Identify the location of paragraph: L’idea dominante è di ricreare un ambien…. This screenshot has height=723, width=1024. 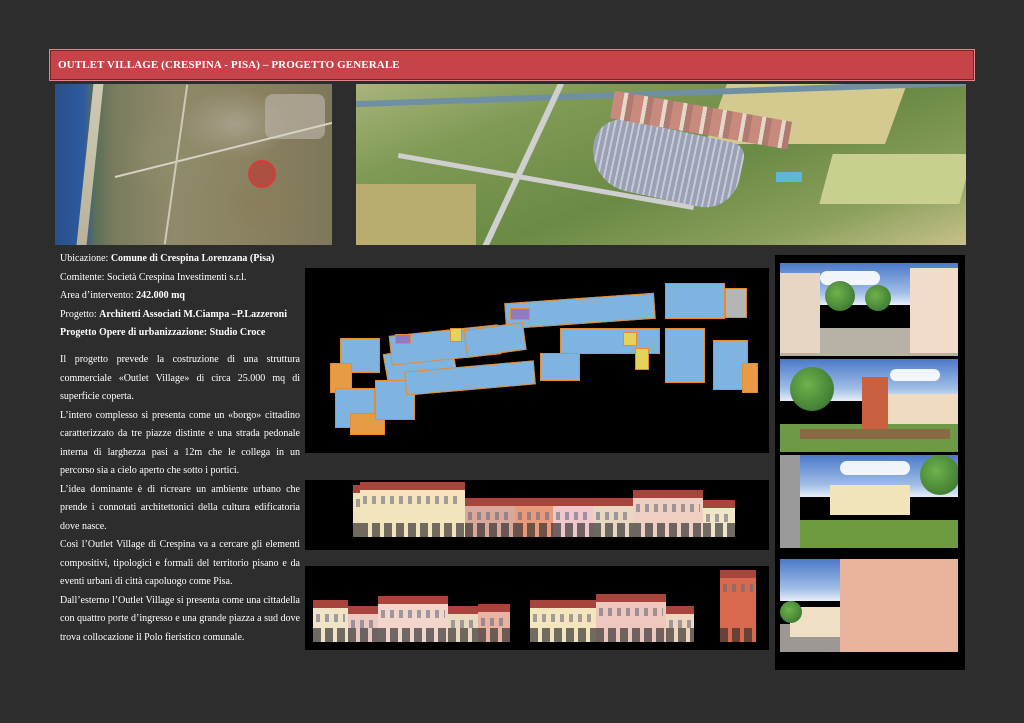
(180, 507).